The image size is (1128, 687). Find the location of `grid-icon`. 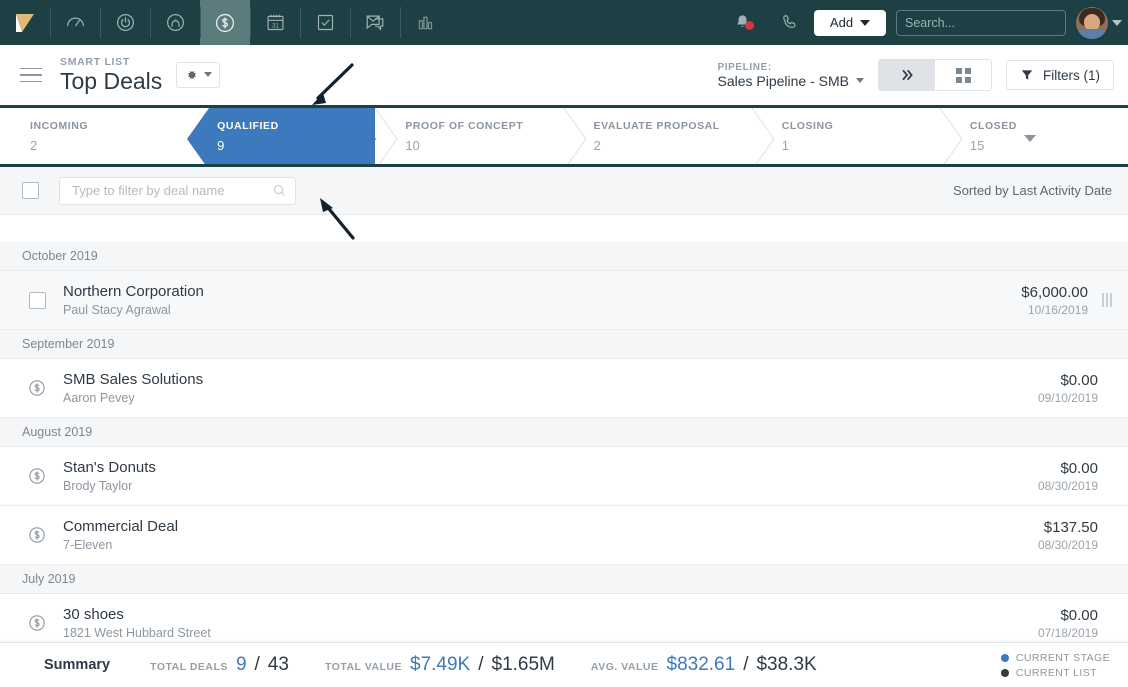

grid-icon is located at coordinates (963, 75).